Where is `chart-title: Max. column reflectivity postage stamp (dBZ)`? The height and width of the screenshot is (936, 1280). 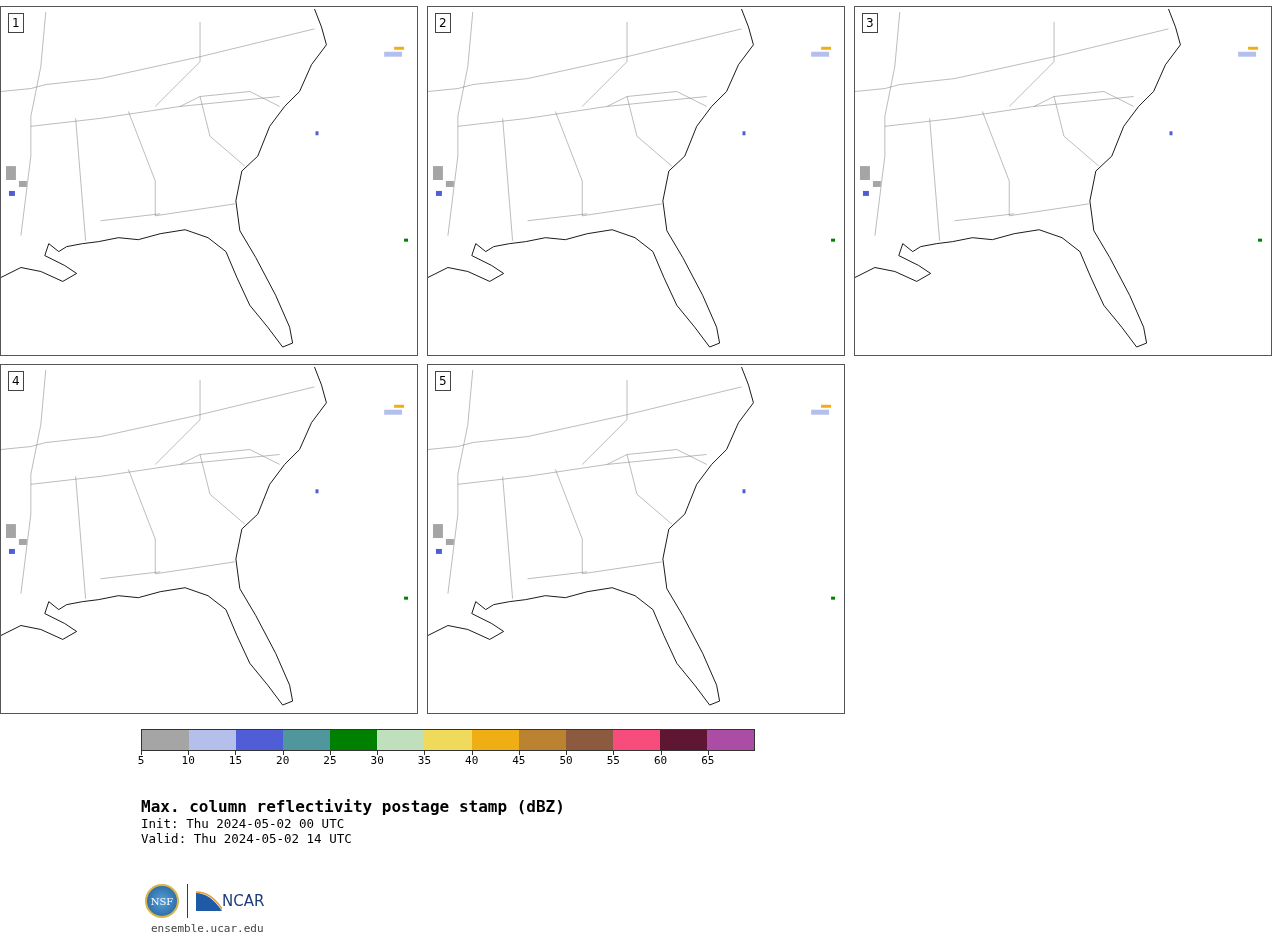
chart-title: Max. column reflectivity postage stamp (dBZ) is located at coordinates (353, 806).